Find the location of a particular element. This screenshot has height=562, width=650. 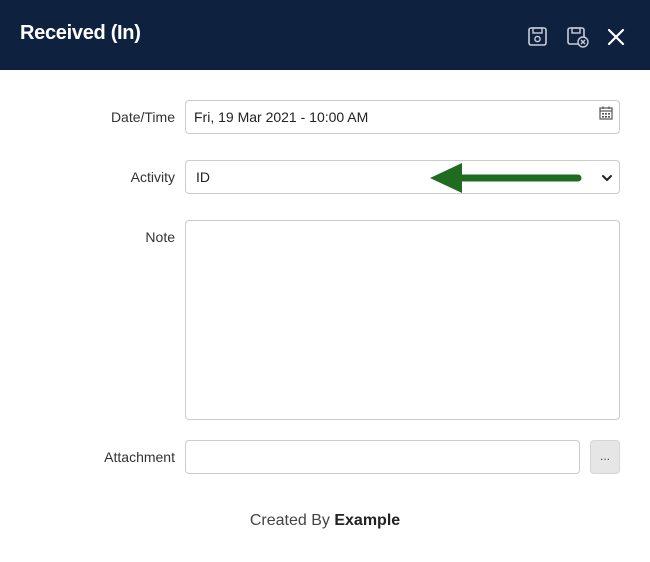

datetime-field: Fri, 19 Mar 2021 - 10:00 AM is located at coordinates (402, 117).